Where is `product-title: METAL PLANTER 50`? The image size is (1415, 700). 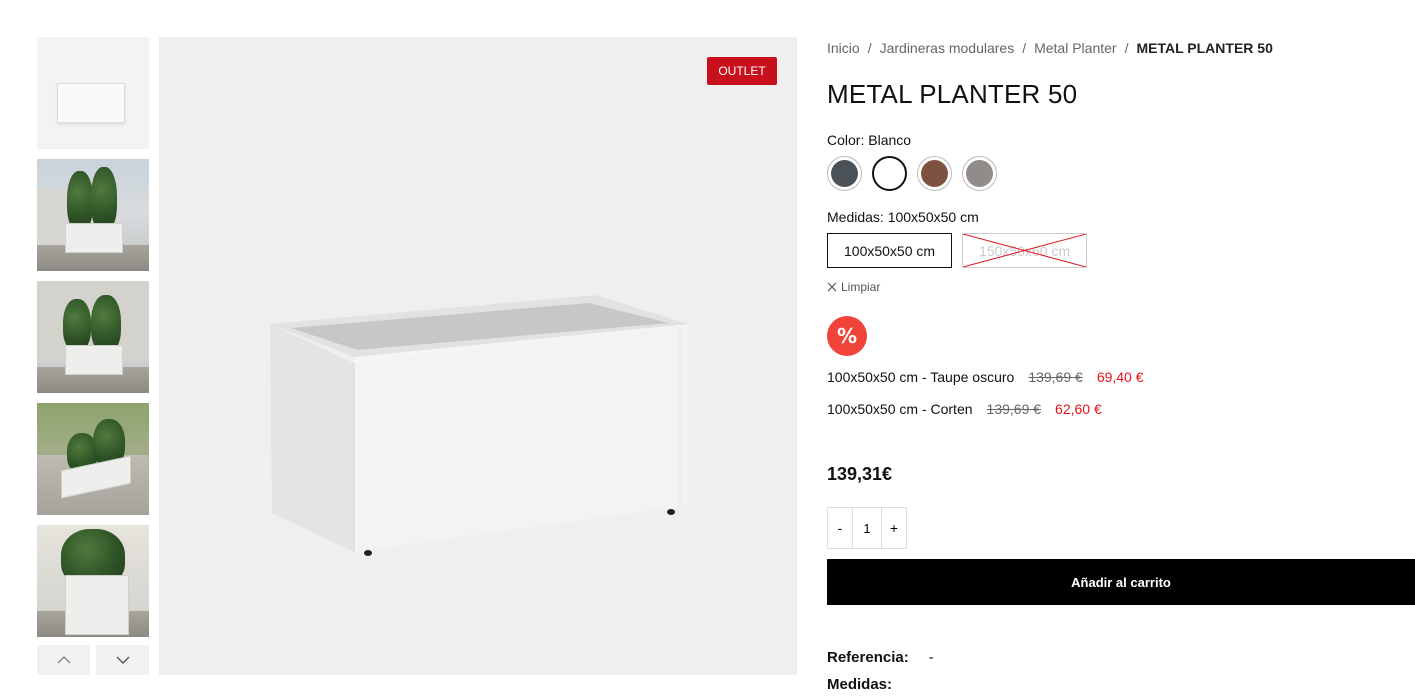 product-title: METAL PLANTER 50 is located at coordinates (952, 94).